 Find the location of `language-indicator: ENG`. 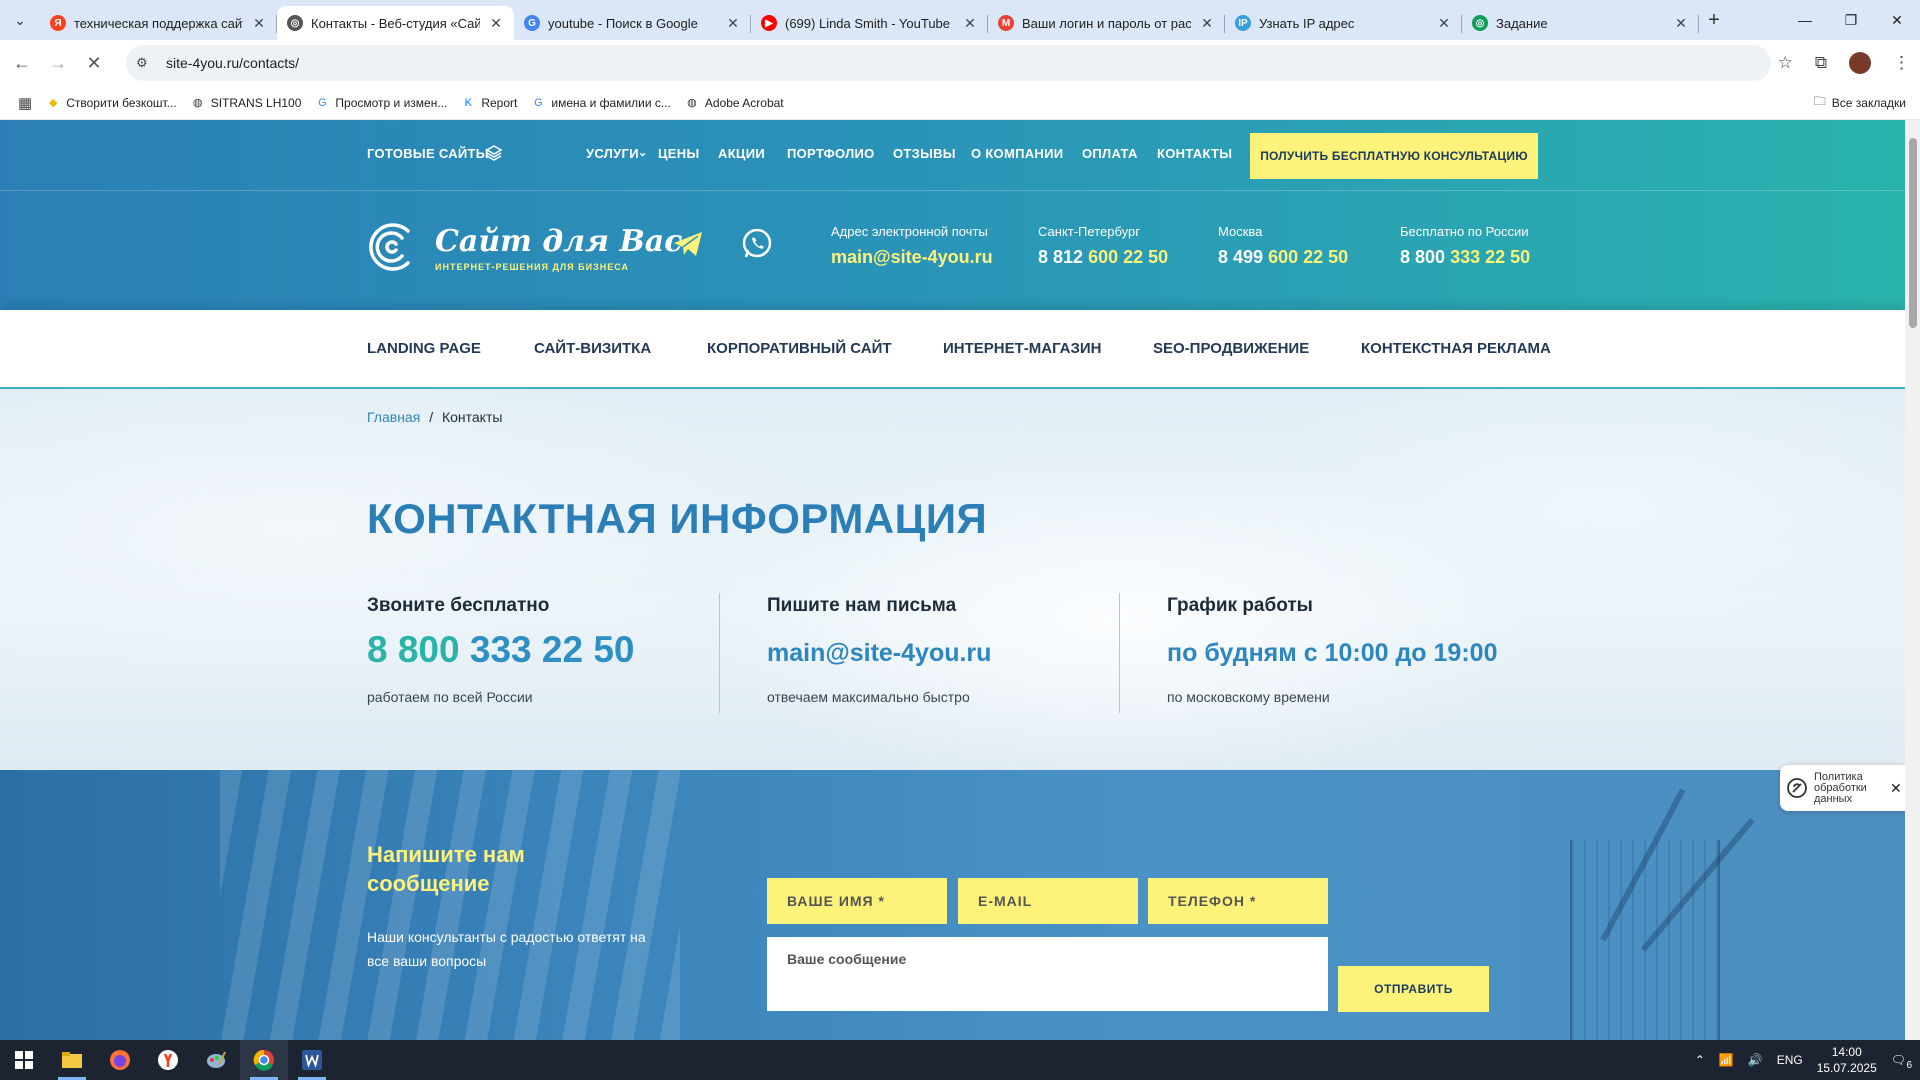

language-indicator: ENG is located at coordinates (1790, 1060).